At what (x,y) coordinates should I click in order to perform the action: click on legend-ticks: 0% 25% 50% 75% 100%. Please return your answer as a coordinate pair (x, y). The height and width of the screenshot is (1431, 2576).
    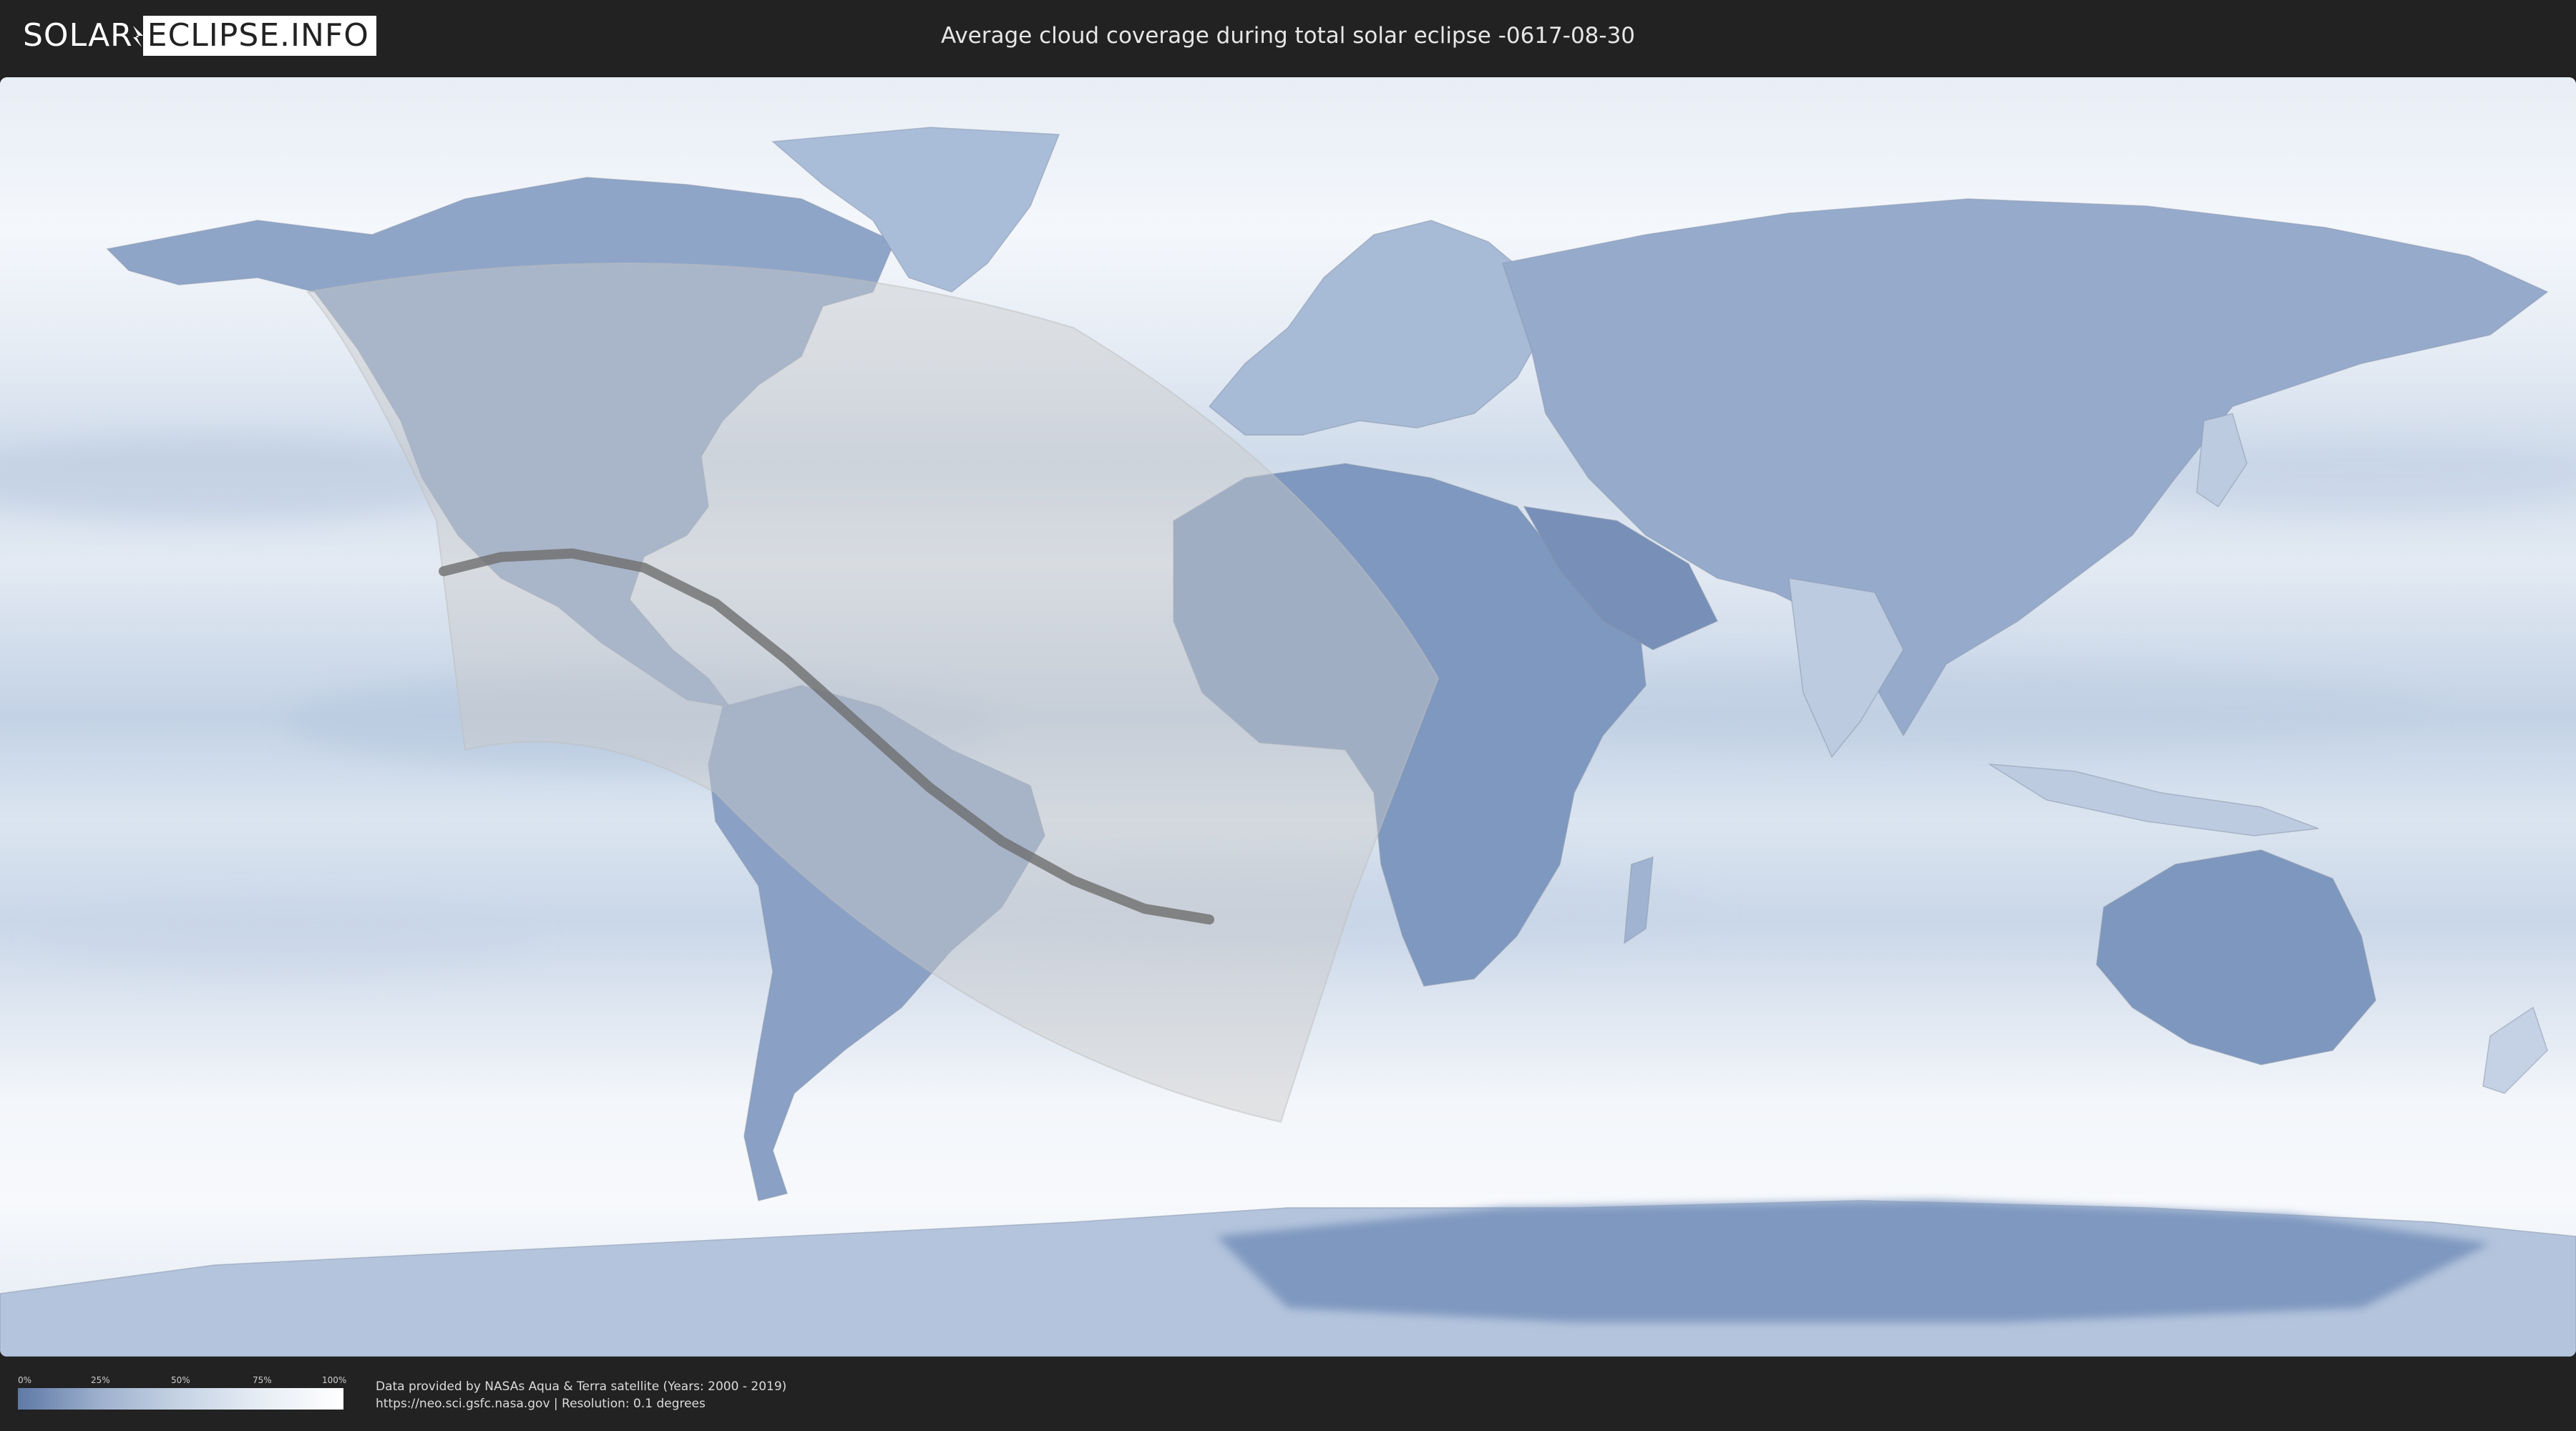
    Looking at the image, I should click on (182, 1382).